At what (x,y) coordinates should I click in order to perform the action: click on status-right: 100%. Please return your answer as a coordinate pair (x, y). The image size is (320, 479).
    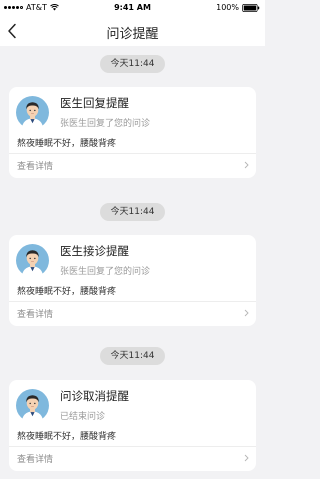
    Looking at the image, I should click on (238, 7).